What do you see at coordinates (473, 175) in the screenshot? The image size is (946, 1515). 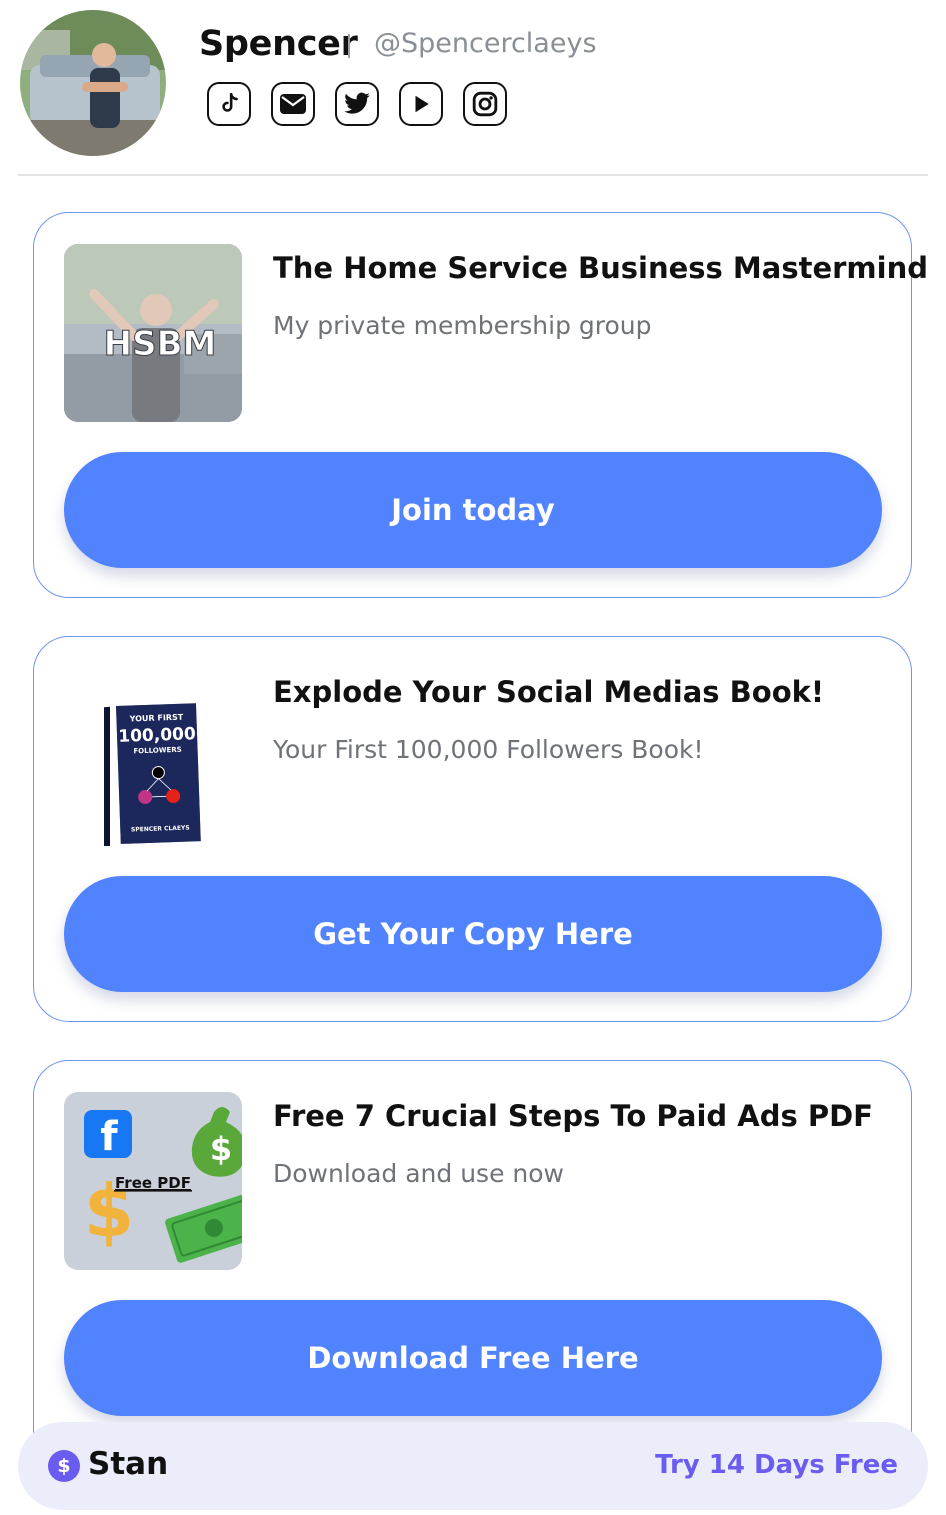 I see `header-divider` at bounding box center [473, 175].